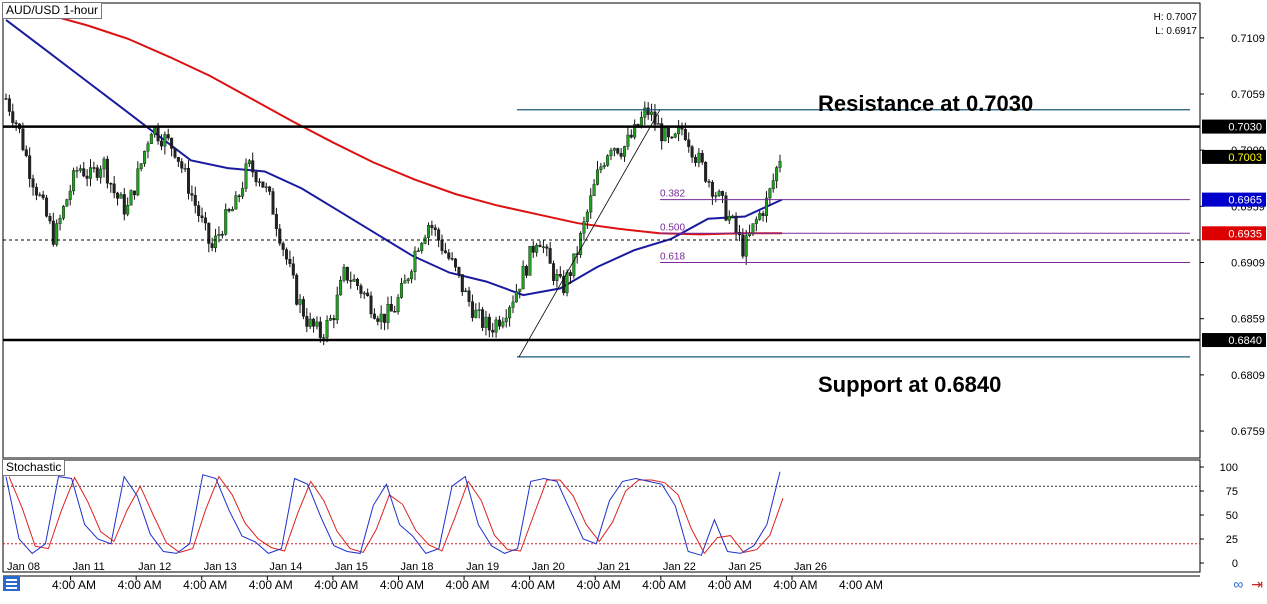 The width and height of the screenshot is (1267, 604). I want to click on high-label: H: 0.7007, so click(1175, 17).